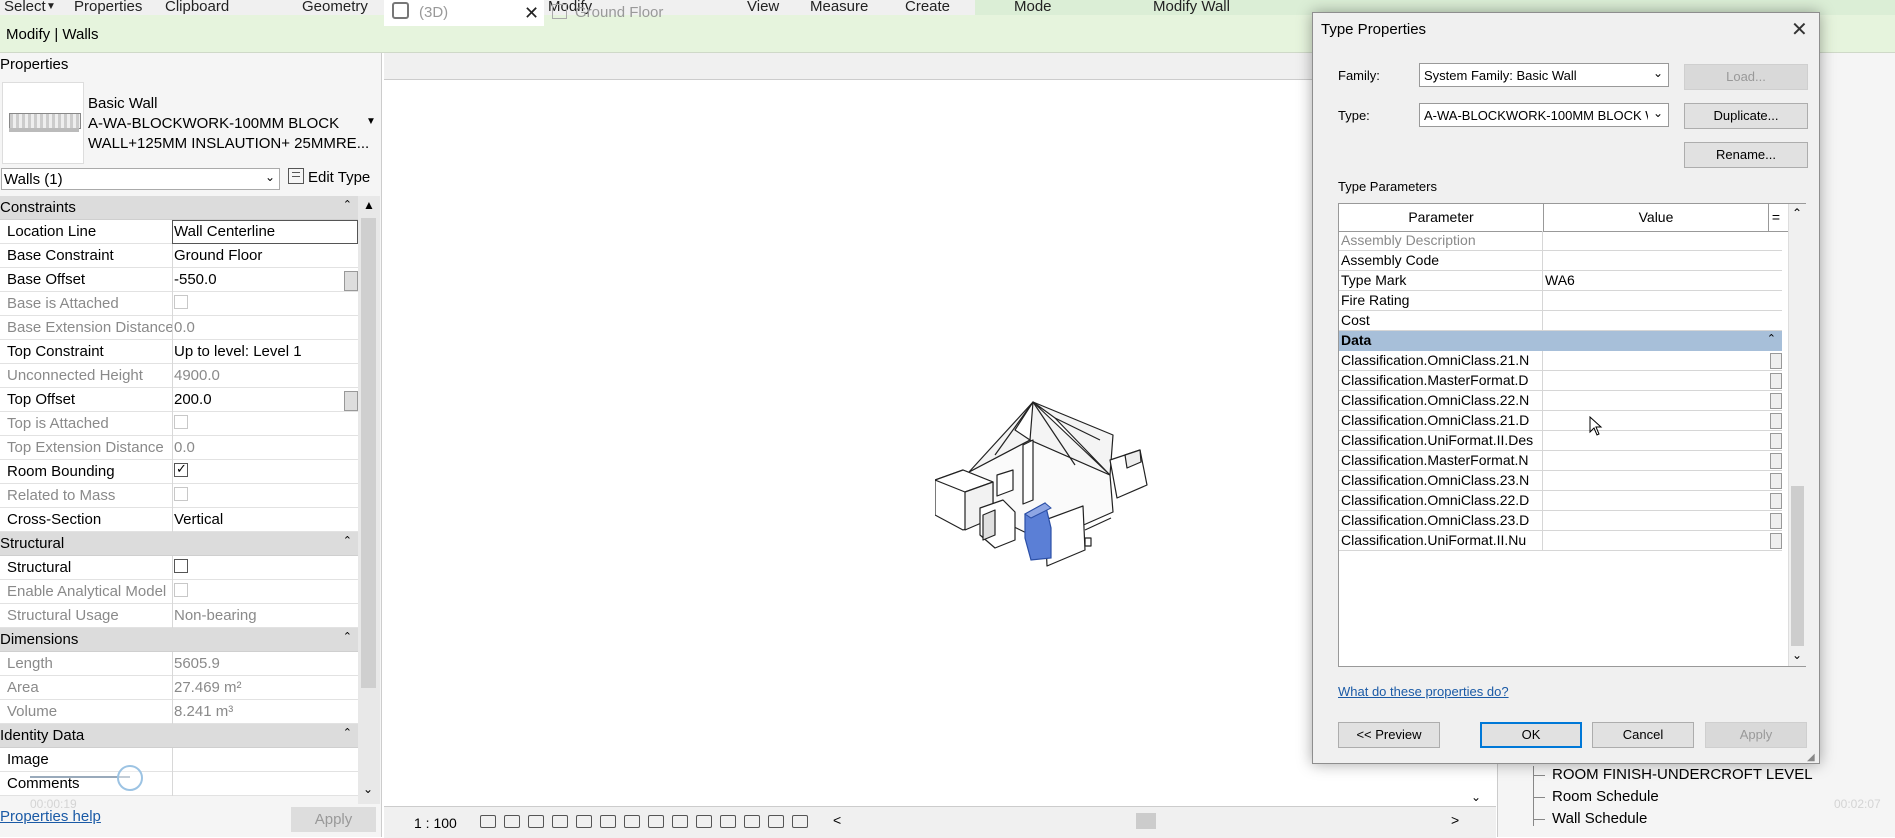  I want to click on scroll-up-icon: ⌃, so click(1797, 213).